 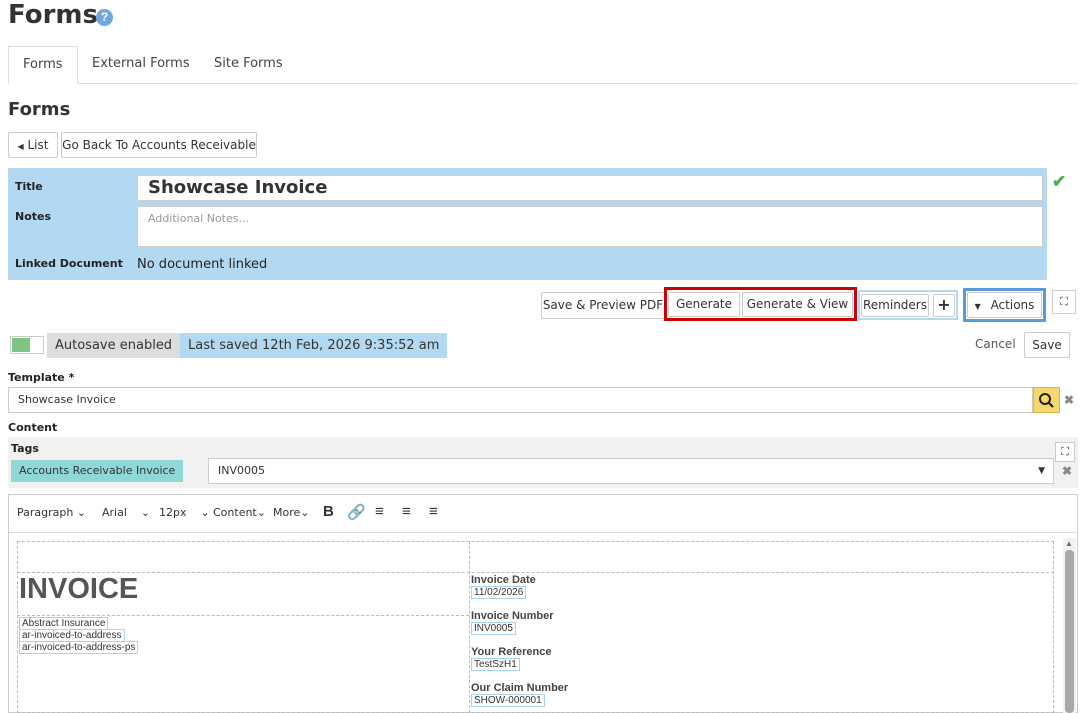 What do you see at coordinates (520, 688) in the screenshot?
I see `claim-number-label: Our Claim Number` at bounding box center [520, 688].